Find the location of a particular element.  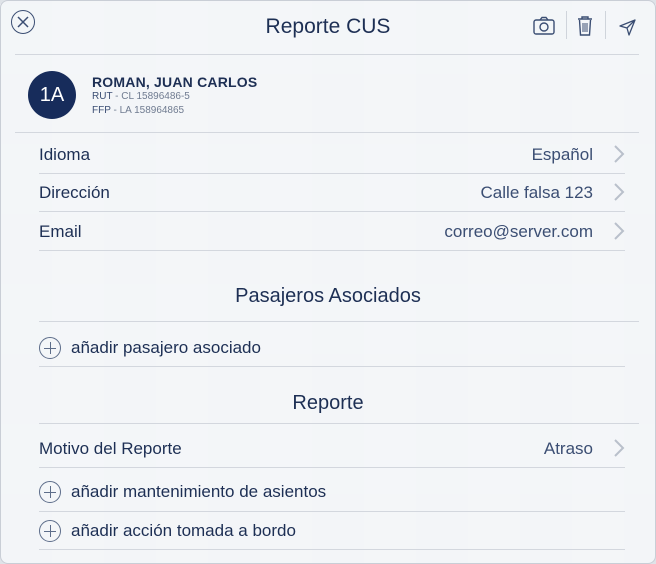

passenger-rut: RUT - CL 15896486-5 is located at coordinates (141, 96).